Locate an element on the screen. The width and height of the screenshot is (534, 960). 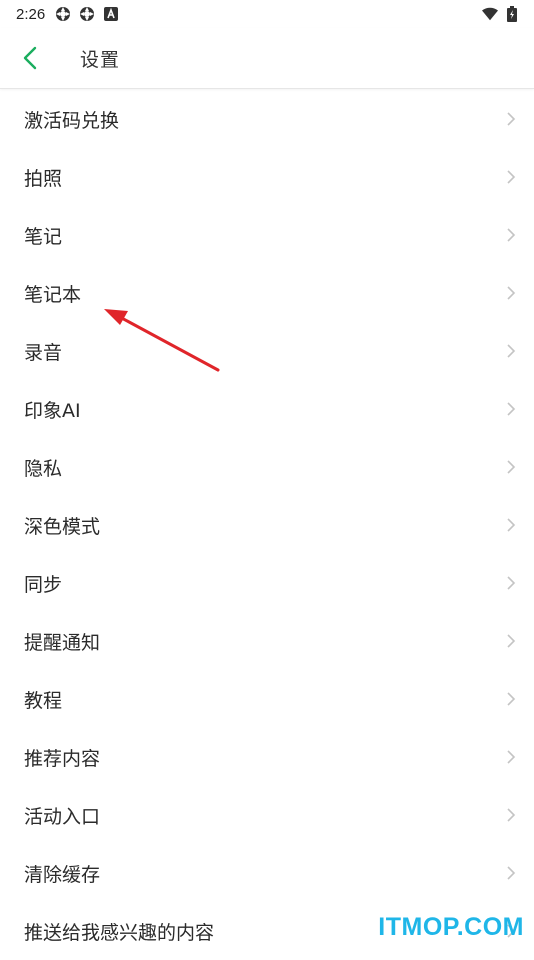
settings-item-label: 提醒通知 is located at coordinates (62, 642).